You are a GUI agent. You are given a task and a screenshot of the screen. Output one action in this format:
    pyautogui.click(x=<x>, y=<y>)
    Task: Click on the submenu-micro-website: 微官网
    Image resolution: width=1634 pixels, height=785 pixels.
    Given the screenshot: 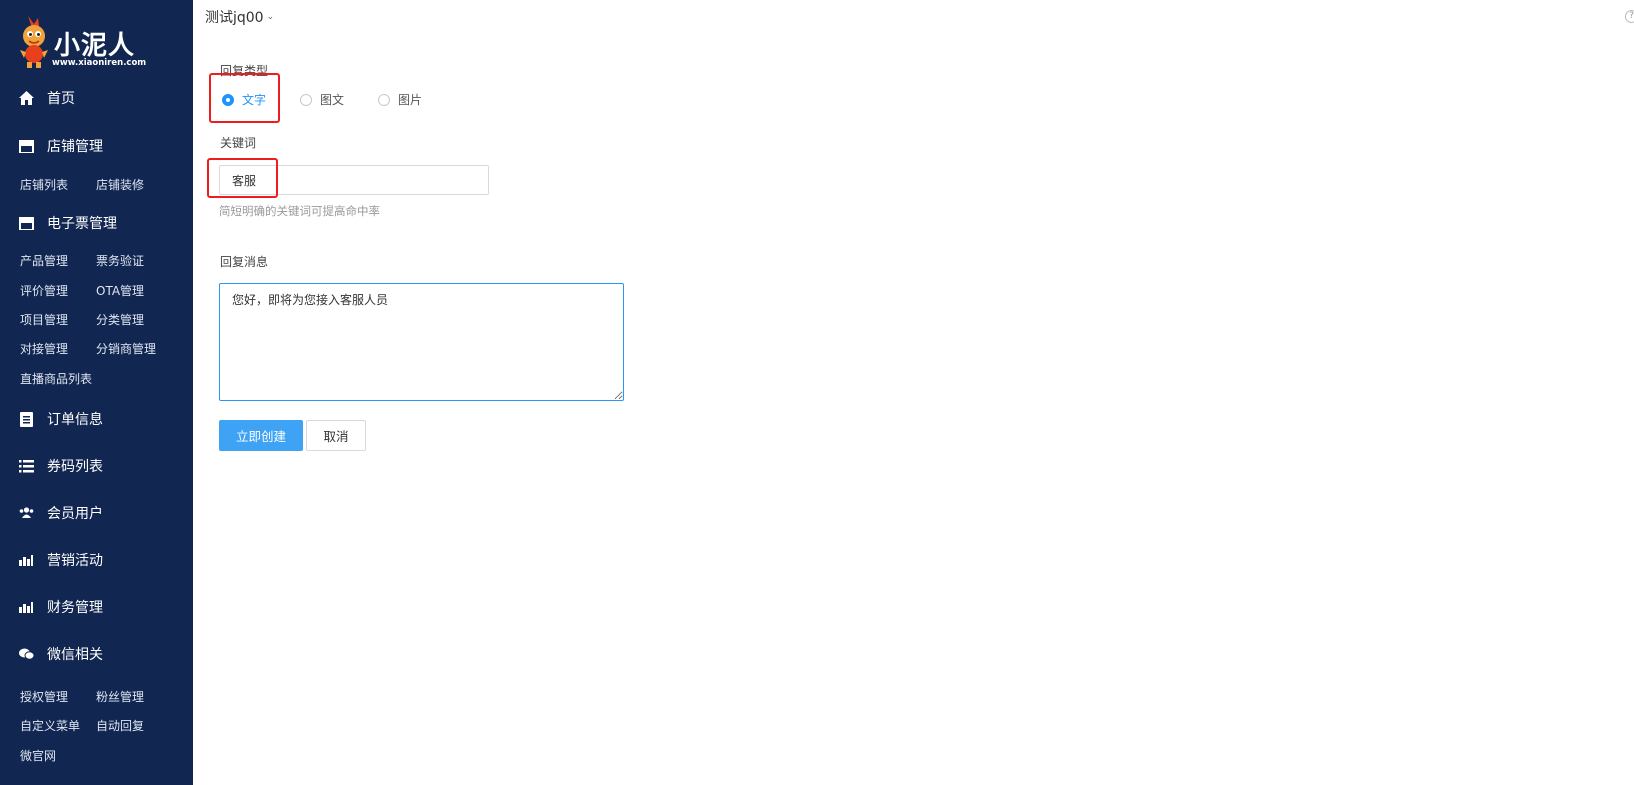 What is the action you would take?
    pyautogui.click(x=38, y=756)
    